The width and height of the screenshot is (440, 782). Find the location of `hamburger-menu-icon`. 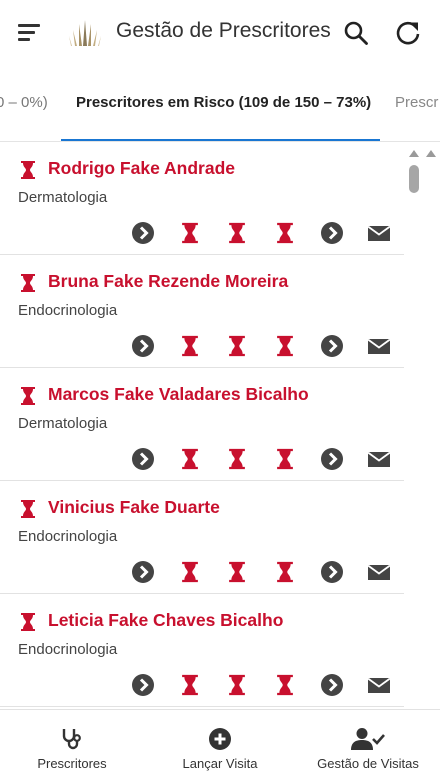

hamburger-menu-icon is located at coordinates (30, 32).